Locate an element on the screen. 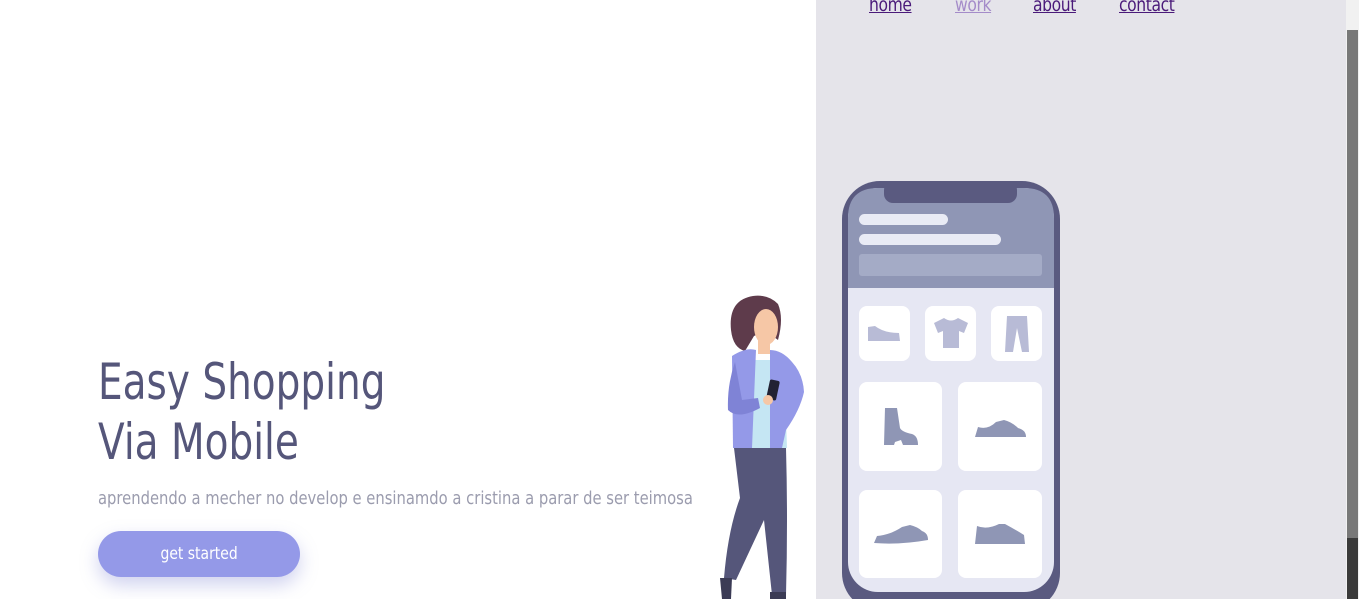  shoe-icon is located at coordinates (884, 333).